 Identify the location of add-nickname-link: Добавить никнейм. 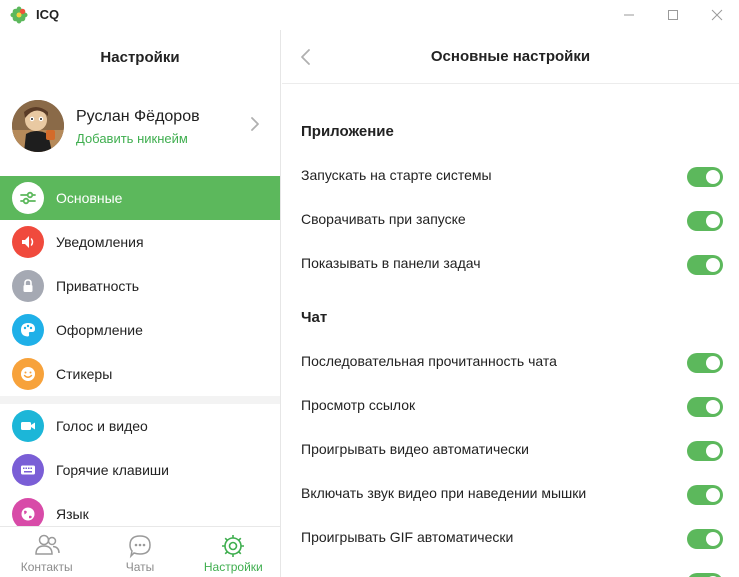
(132, 138).